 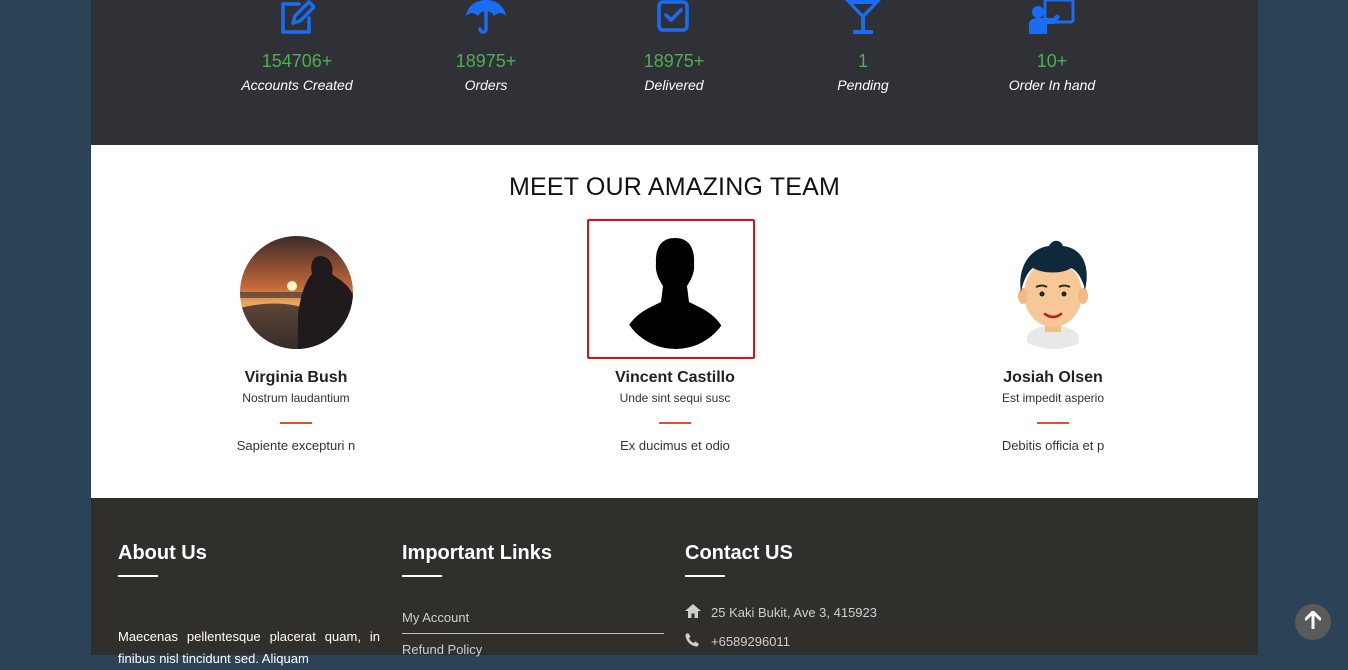 What do you see at coordinates (1052, 61) in the screenshot?
I see `stat-value: 10+` at bounding box center [1052, 61].